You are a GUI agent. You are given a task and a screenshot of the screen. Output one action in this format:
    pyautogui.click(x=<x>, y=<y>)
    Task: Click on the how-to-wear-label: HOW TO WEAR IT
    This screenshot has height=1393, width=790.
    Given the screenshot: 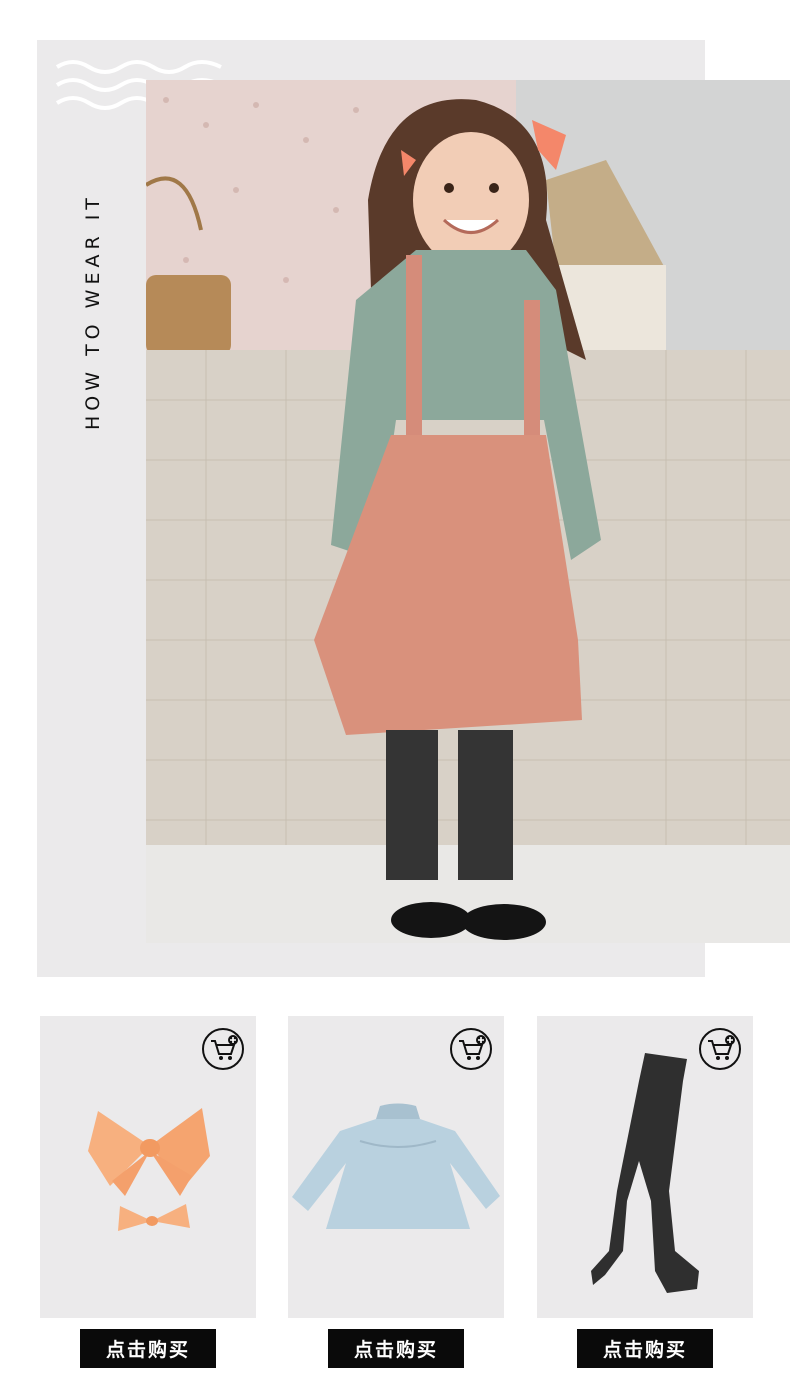 What is the action you would take?
    pyautogui.click(x=93, y=311)
    